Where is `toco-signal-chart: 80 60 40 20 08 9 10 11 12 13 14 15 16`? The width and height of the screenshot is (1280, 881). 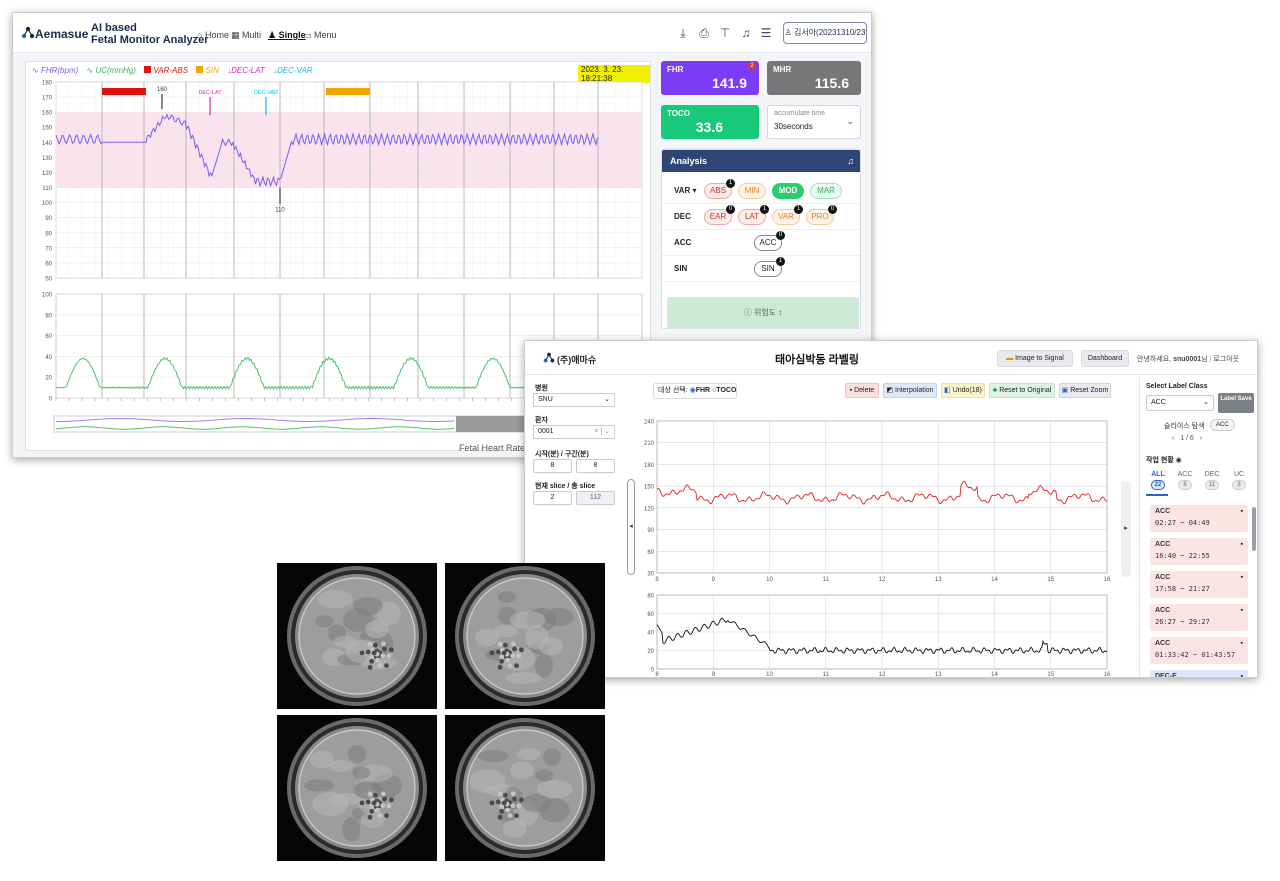
toco-signal-chart: 80 60 40 20 08 9 10 11 12 13 14 15 16 is located at coordinates (879, 636).